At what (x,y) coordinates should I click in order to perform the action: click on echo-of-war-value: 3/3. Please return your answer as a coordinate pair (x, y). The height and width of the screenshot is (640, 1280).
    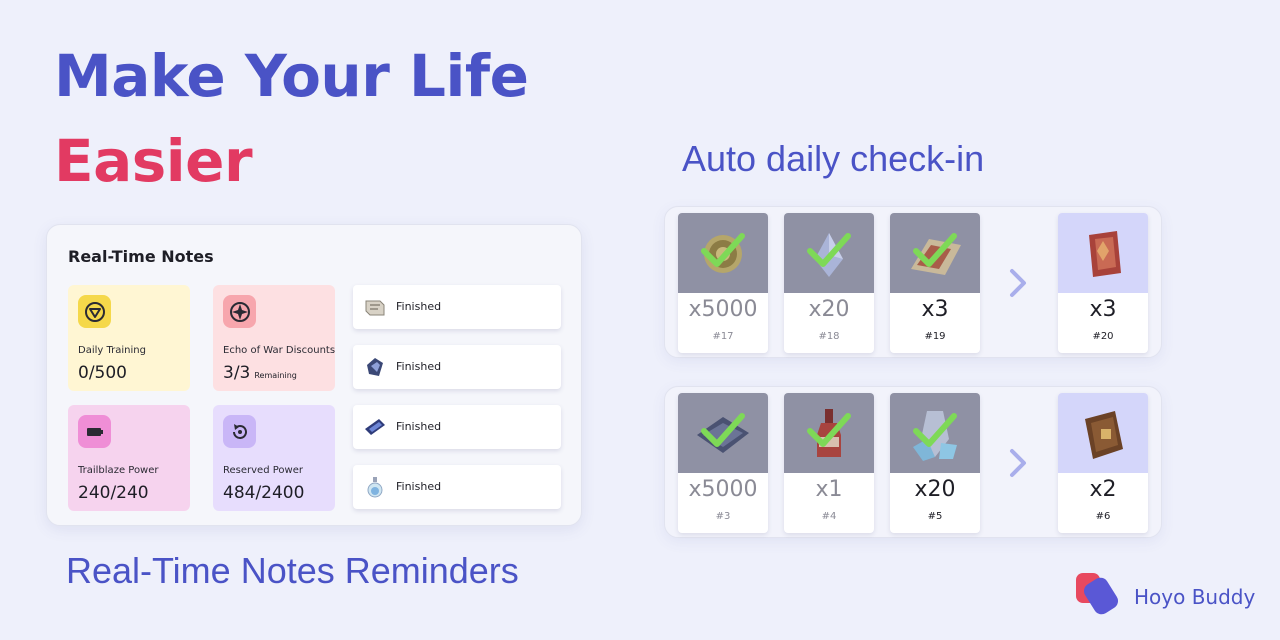
    Looking at the image, I should click on (237, 373).